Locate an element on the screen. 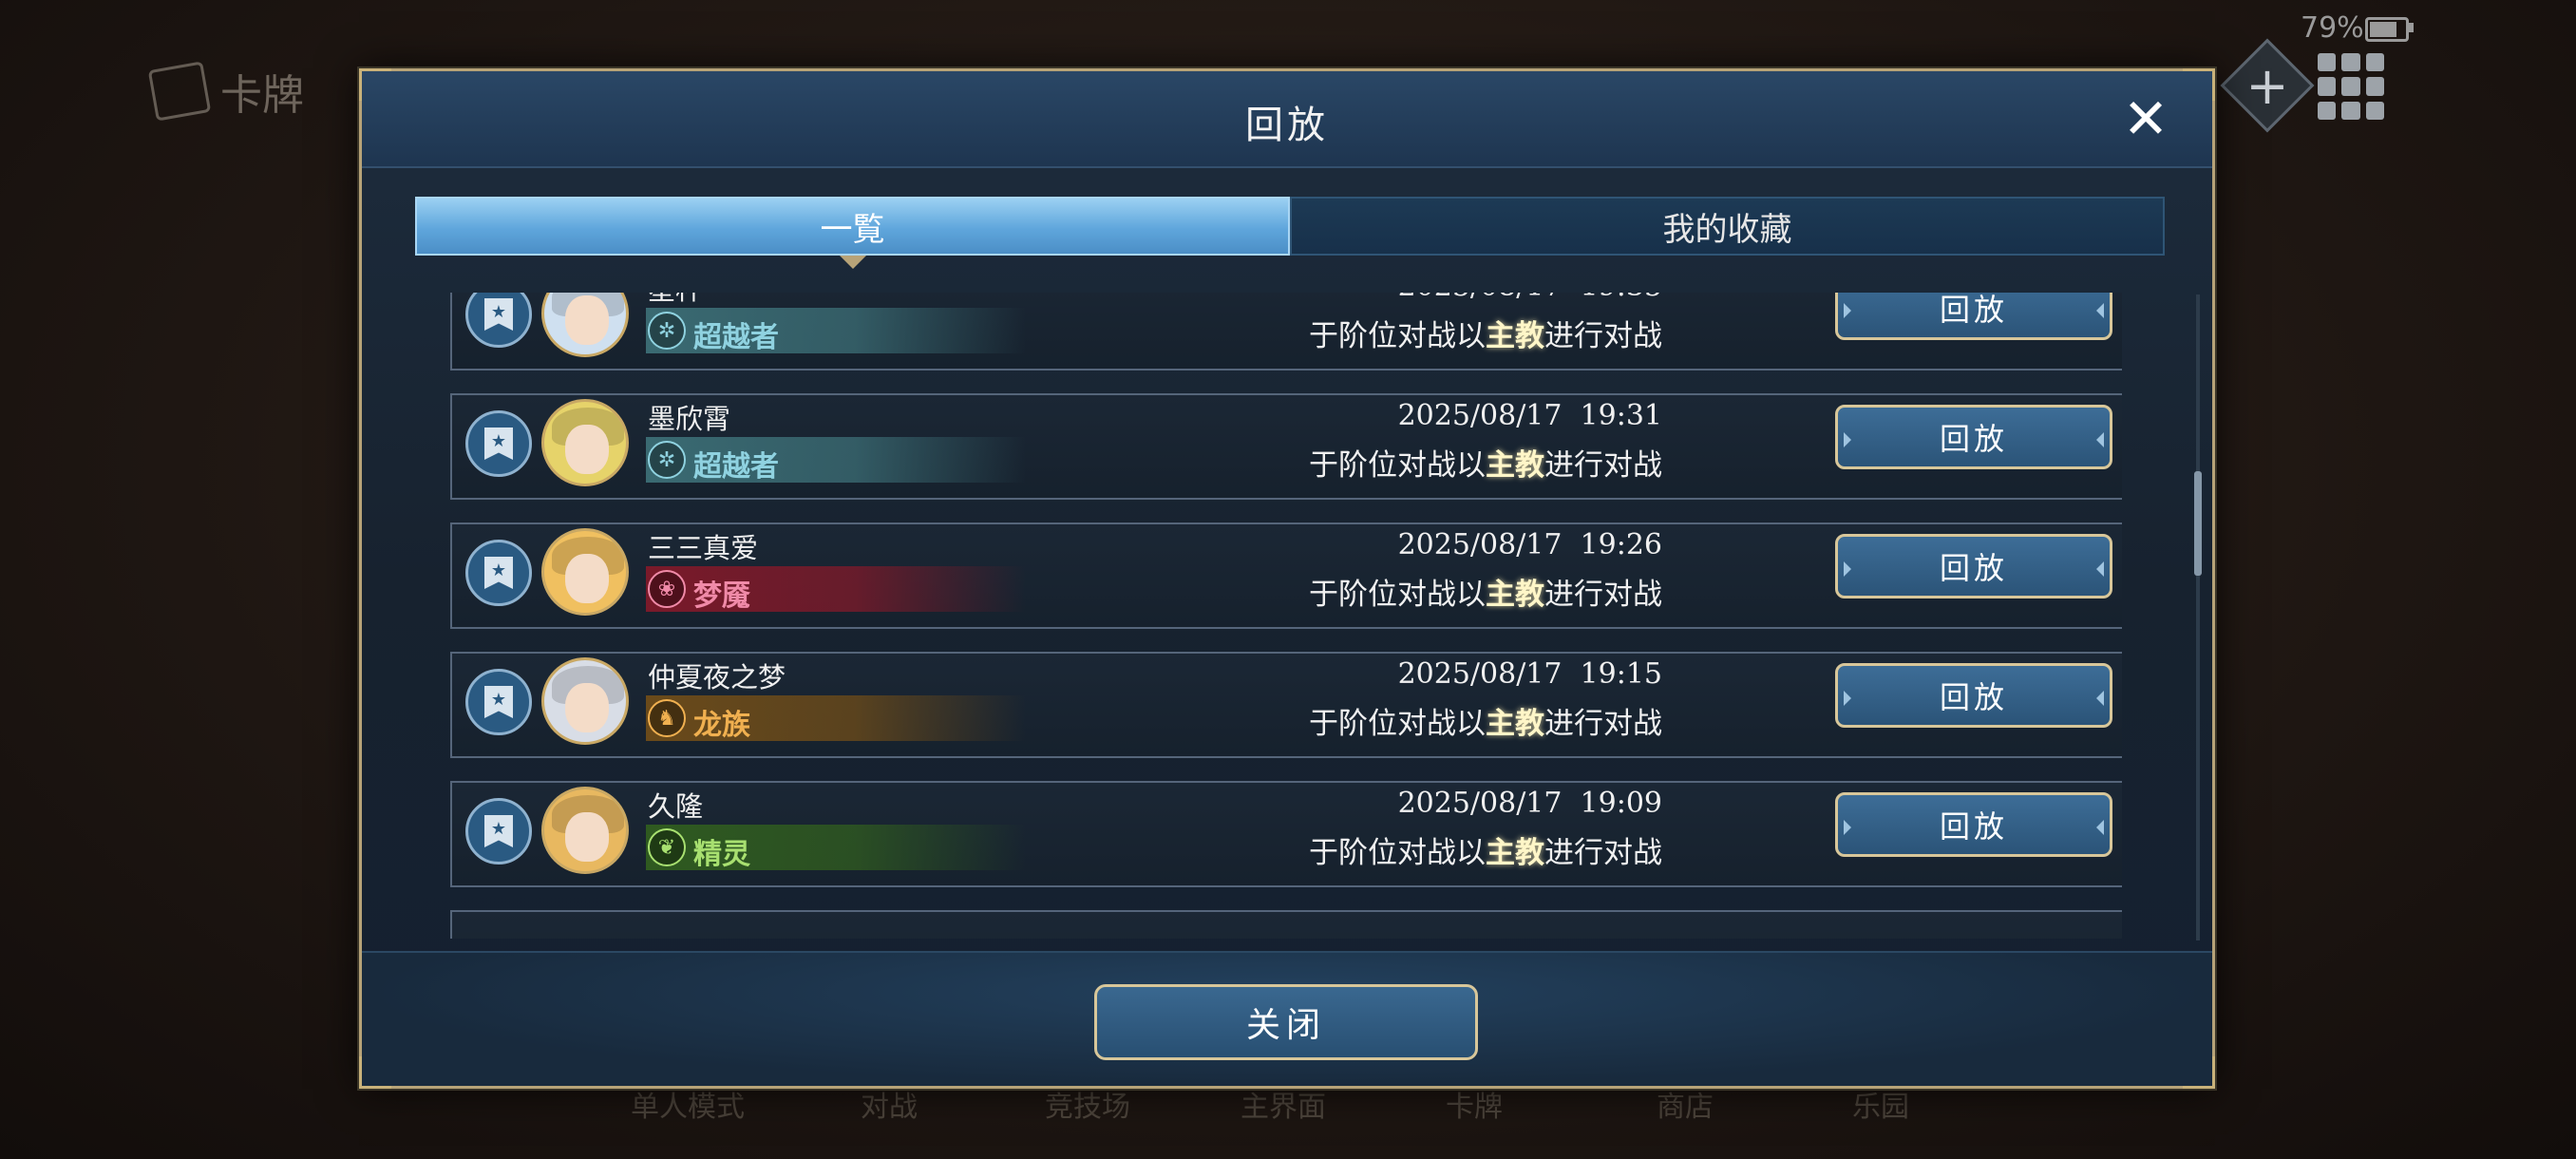 The width and height of the screenshot is (2576, 1159). cards-icon is located at coordinates (179, 91).